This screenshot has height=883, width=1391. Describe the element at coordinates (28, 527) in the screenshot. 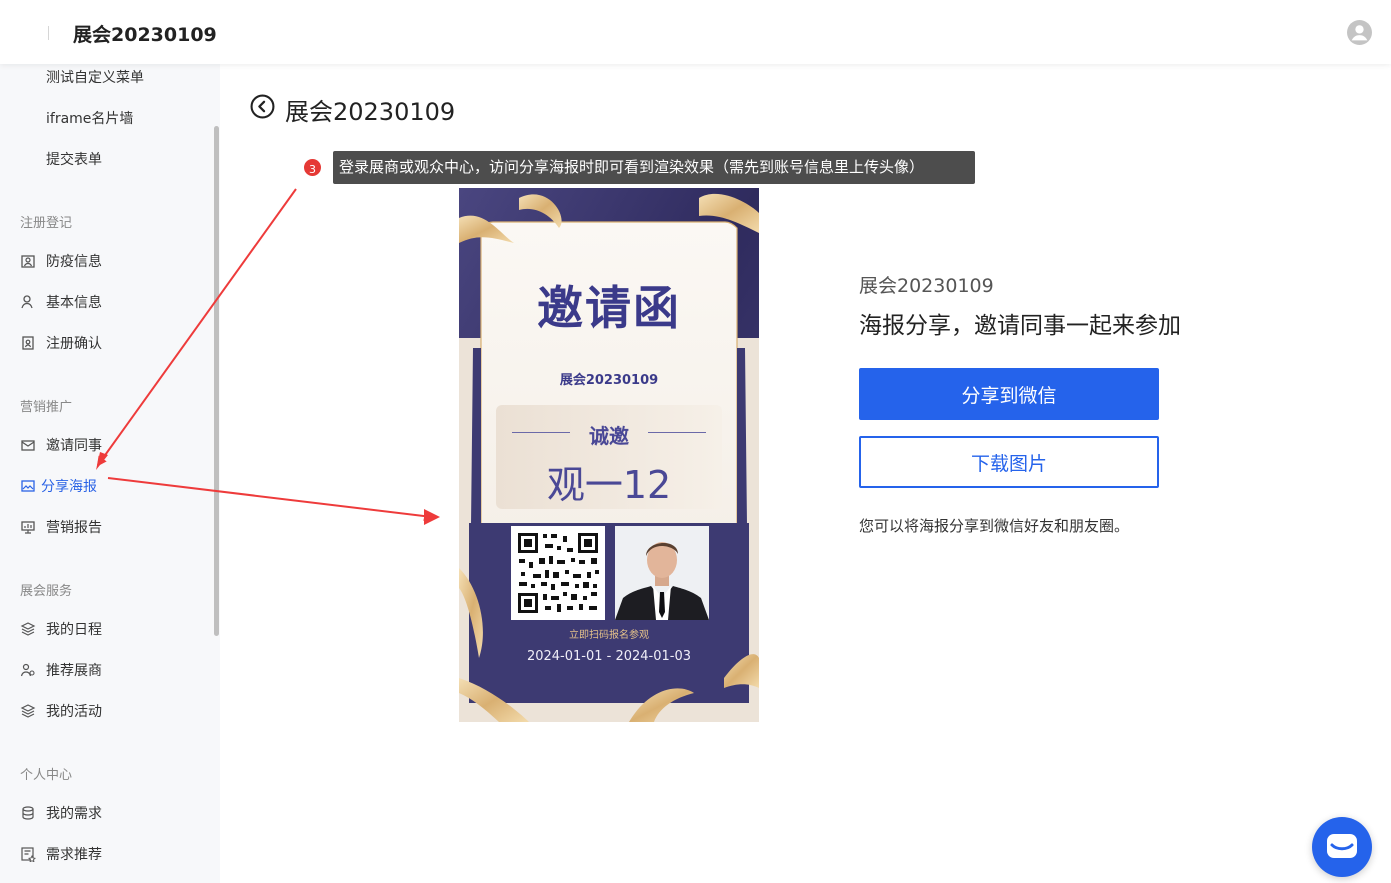

I see `report-icon` at that location.